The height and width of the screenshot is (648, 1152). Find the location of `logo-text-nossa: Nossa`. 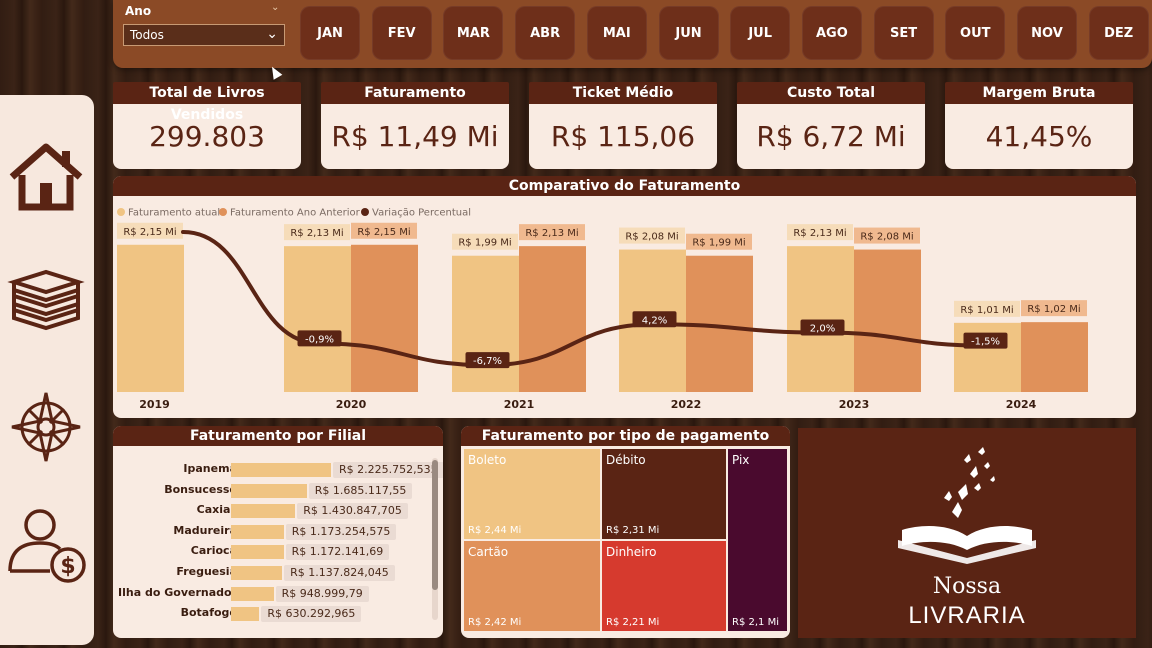

logo-text-nossa: Nossa is located at coordinates (967, 586).